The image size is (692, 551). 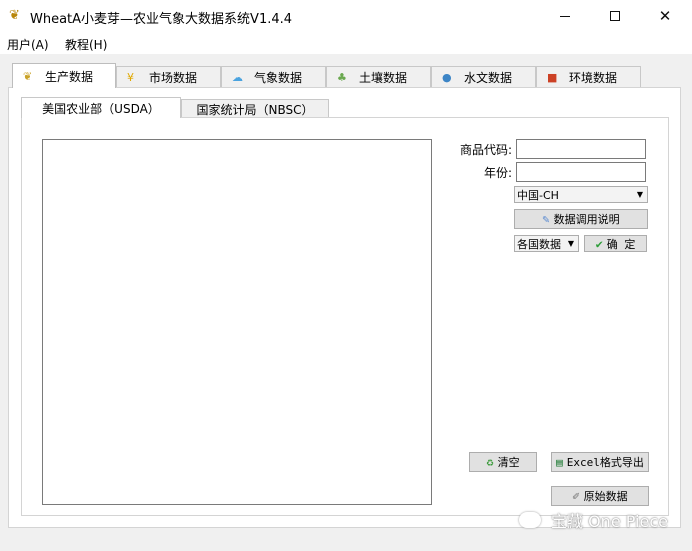 I want to click on minimize-button, so click(x=565, y=16).